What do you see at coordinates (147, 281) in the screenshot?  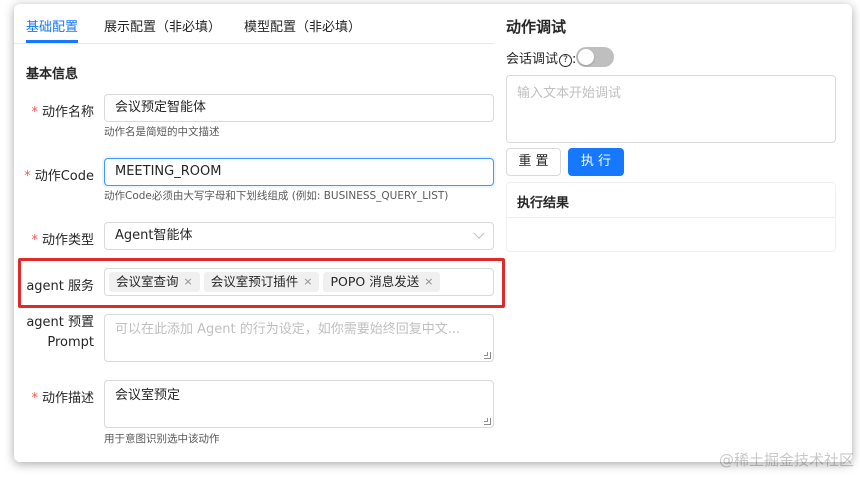 I see `tag-label: 会议室查询` at bounding box center [147, 281].